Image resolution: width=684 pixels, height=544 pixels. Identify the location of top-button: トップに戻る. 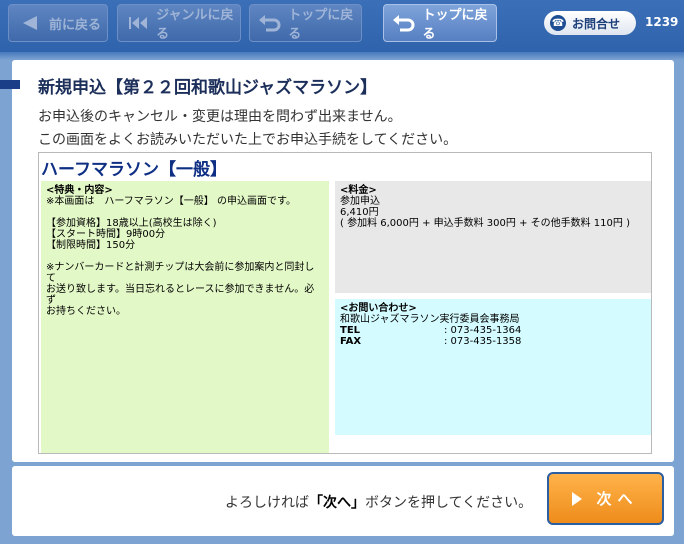
(440, 23).